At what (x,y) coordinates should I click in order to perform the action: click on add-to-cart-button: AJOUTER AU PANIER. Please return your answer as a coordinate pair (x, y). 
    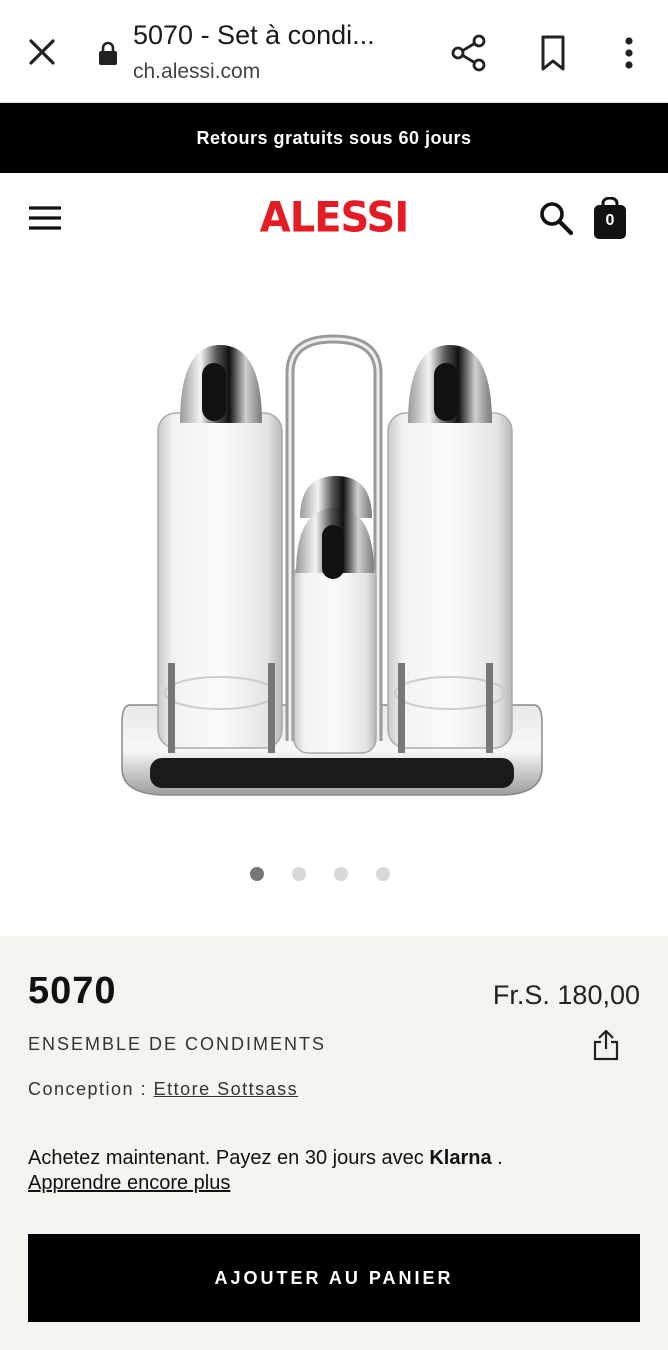
    Looking at the image, I should click on (334, 1278).